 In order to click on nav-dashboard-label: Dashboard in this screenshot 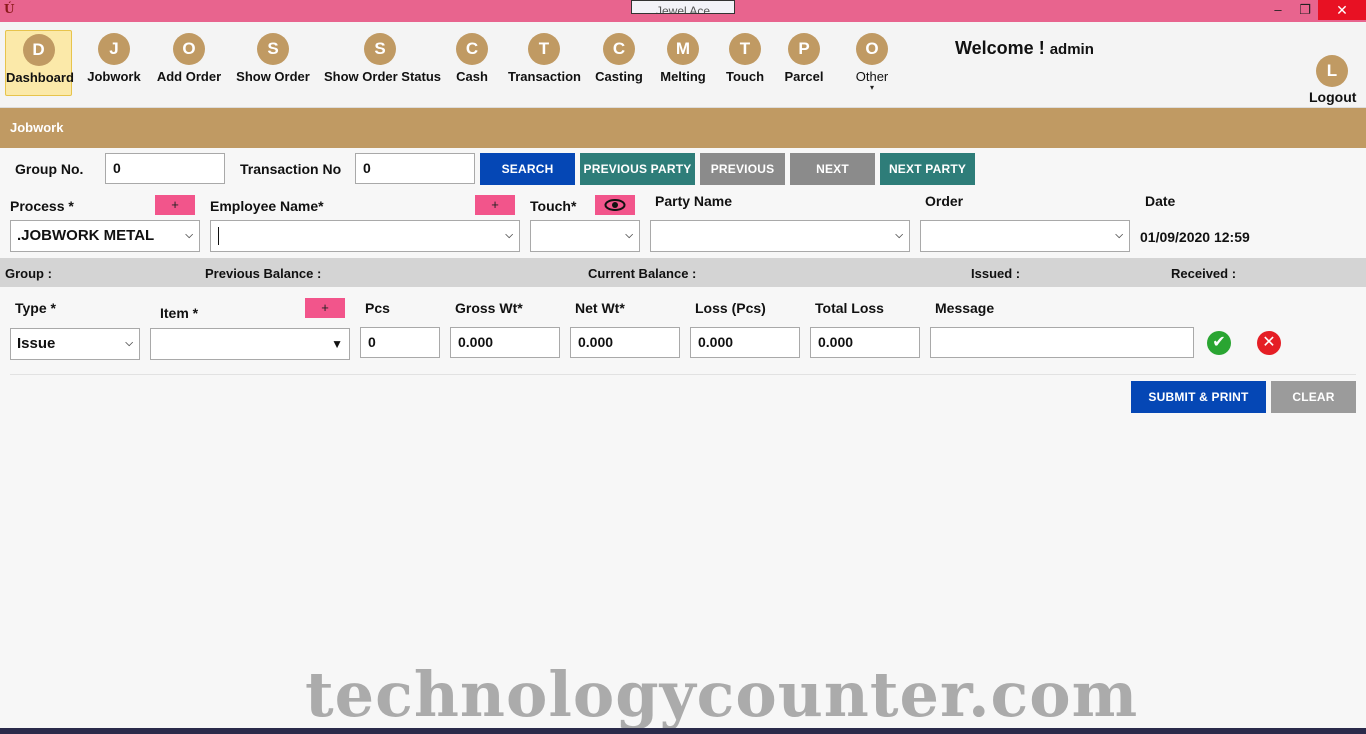, I will do `click(40, 77)`.